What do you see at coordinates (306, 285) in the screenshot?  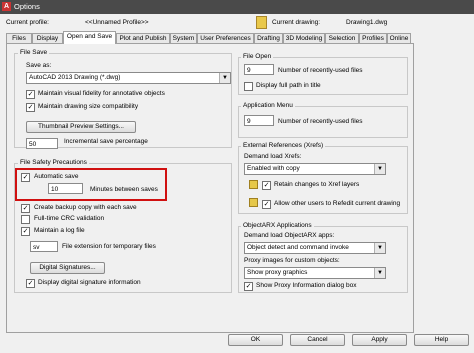 I see `show-proxy-dialog-label: Show Proxy Information dialog box` at bounding box center [306, 285].